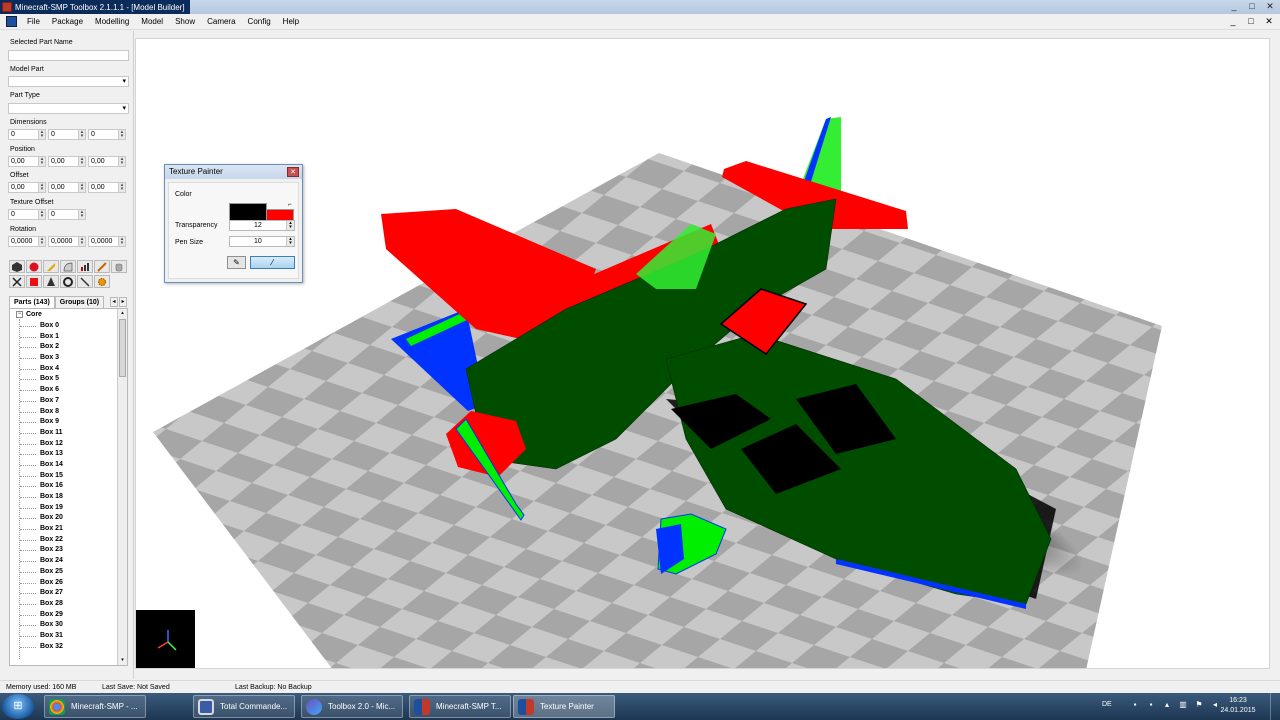 The image size is (1280, 720). Describe the element at coordinates (51, 281) in the screenshot. I see `cone-icon` at that location.